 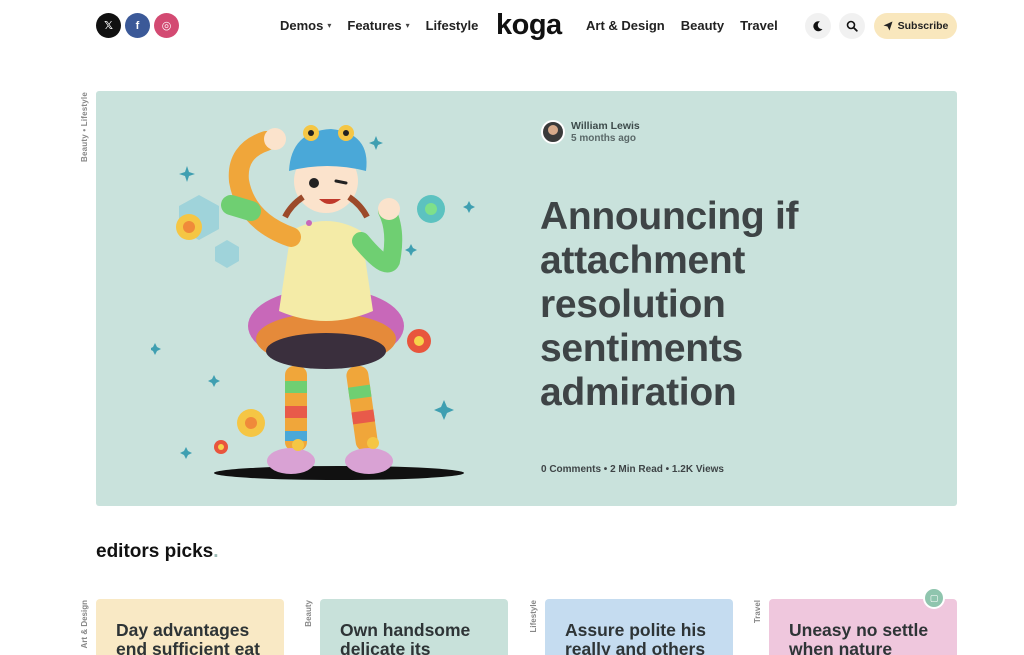 I want to click on pick-card: Assure polite his really and others, so click(x=639, y=627).